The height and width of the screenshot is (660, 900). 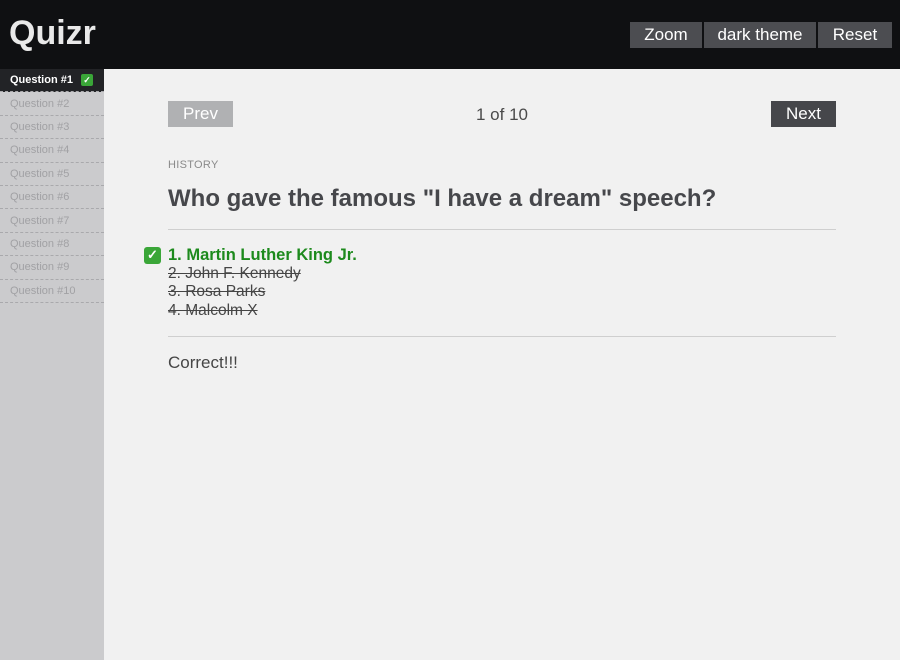 What do you see at coordinates (217, 292) in the screenshot?
I see `answer-label: 3. Rosa Parks` at bounding box center [217, 292].